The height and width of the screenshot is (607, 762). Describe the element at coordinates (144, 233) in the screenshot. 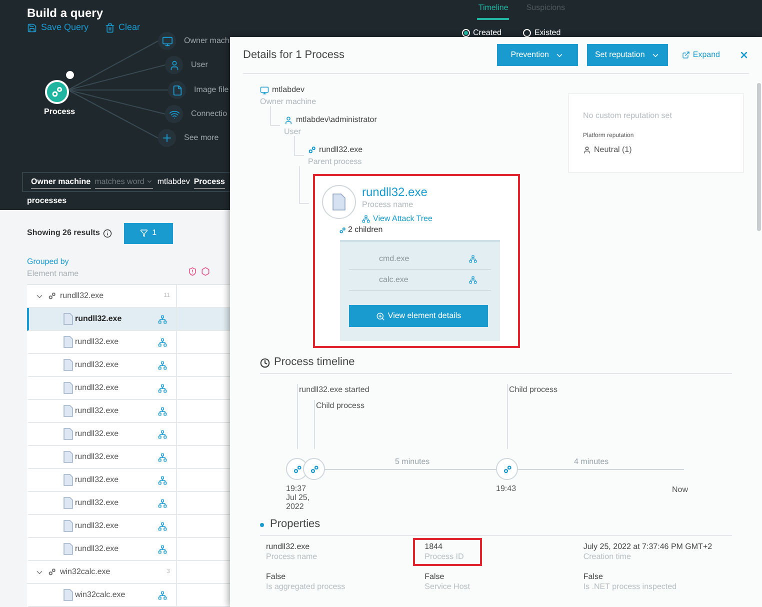

I see `filter-icon` at that location.